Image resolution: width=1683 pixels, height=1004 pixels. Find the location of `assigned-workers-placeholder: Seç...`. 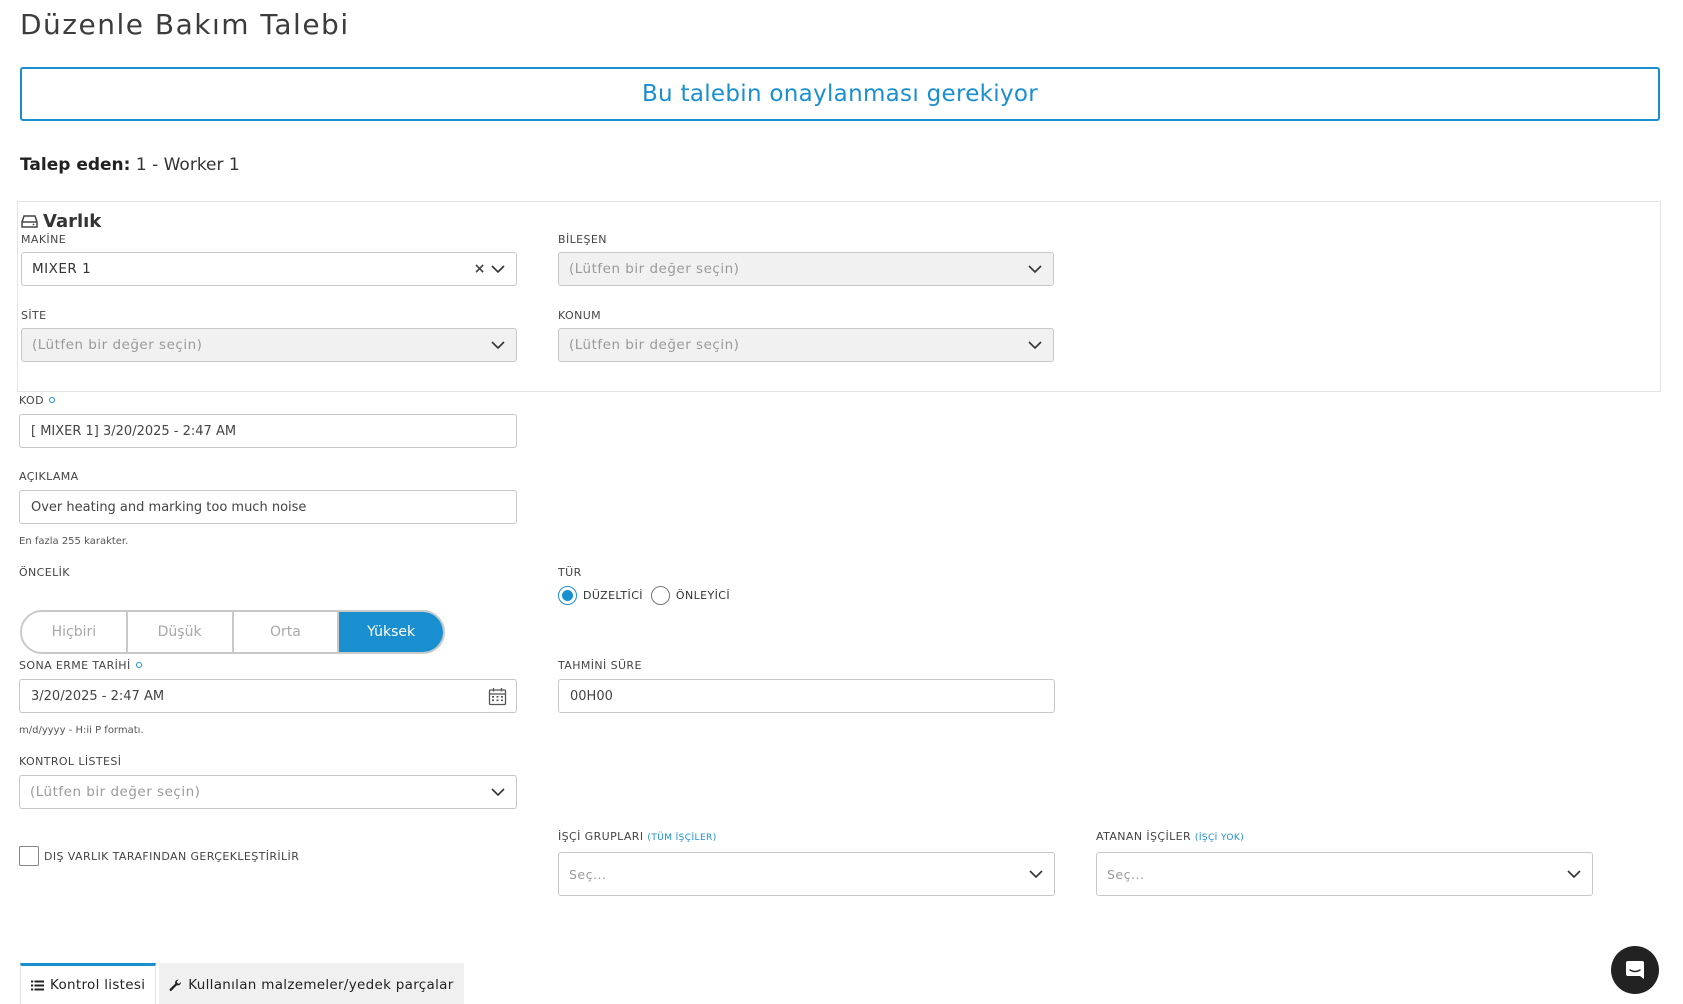

assigned-workers-placeholder: Seç... is located at coordinates (1126, 874).